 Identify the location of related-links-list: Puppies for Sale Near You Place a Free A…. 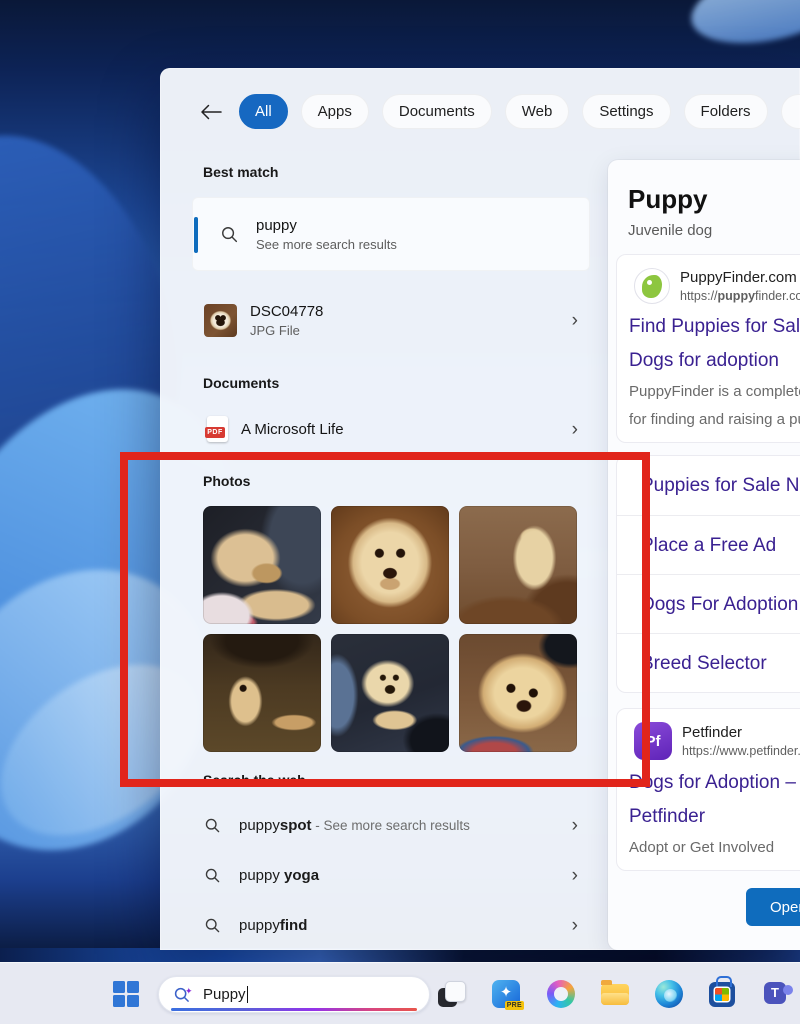
(708, 574).